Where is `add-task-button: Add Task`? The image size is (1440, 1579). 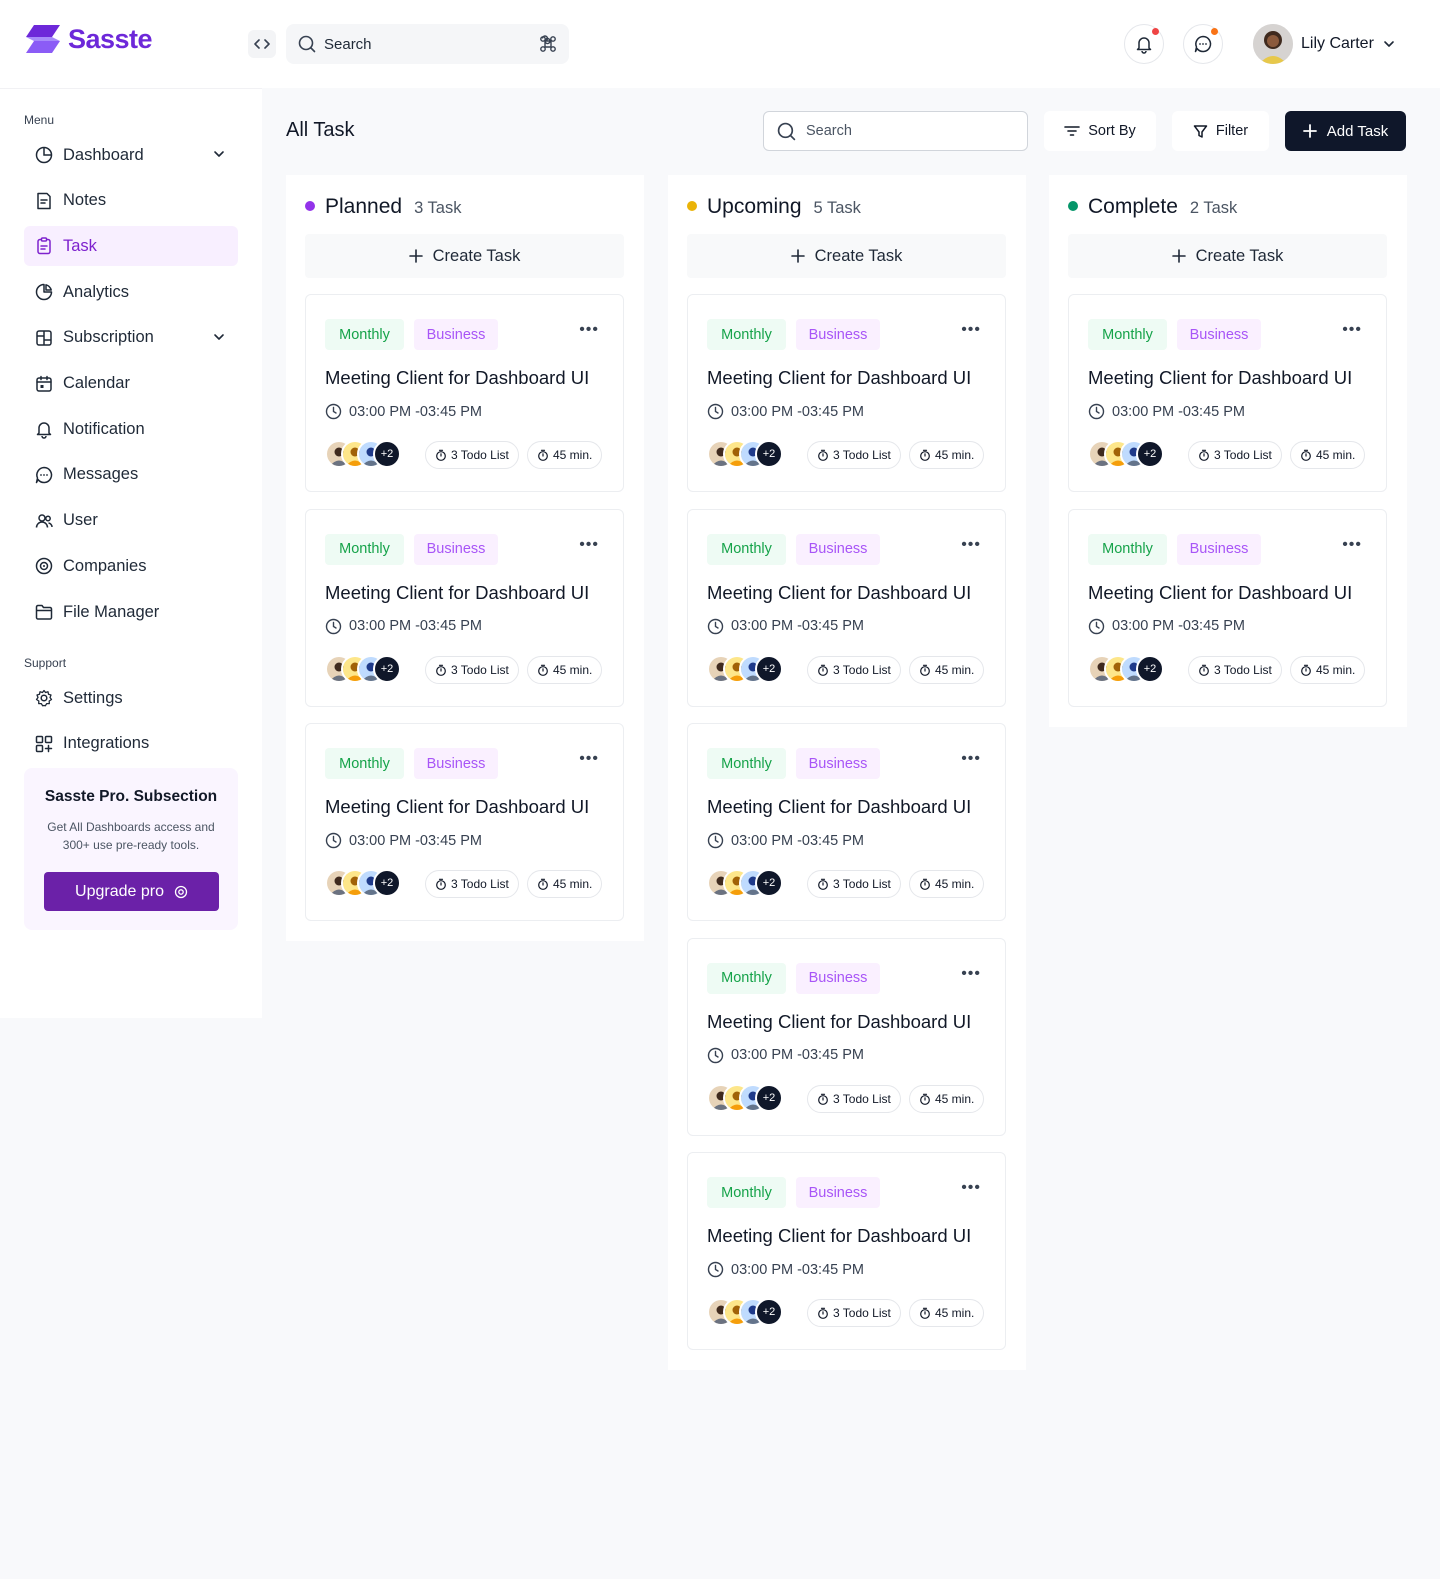
add-task-button: Add Task is located at coordinates (1345, 131).